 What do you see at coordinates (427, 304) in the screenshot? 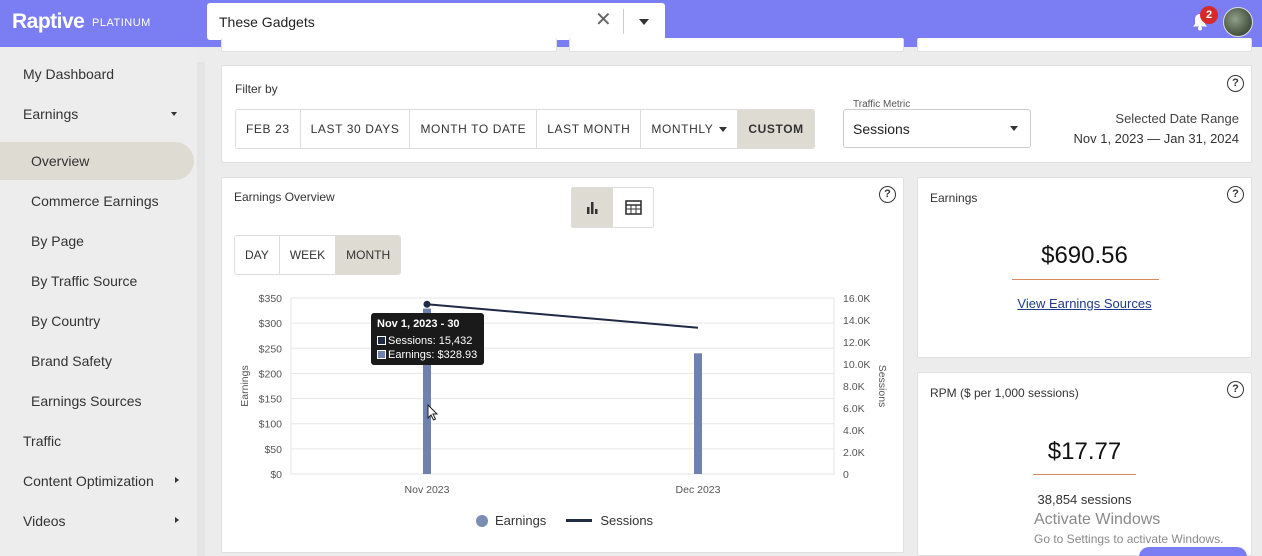
I see `point-sessions-active` at bounding box center [427, 304].